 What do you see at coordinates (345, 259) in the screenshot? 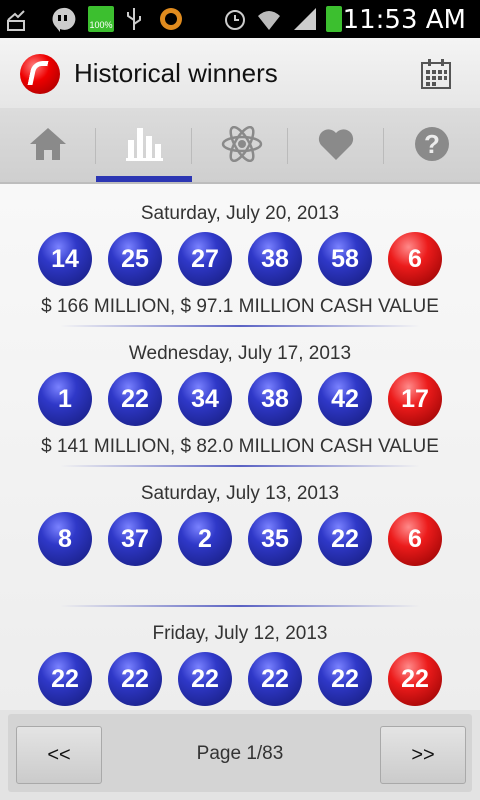
I see `white-ball: 58` at bounding box center [345, 259].